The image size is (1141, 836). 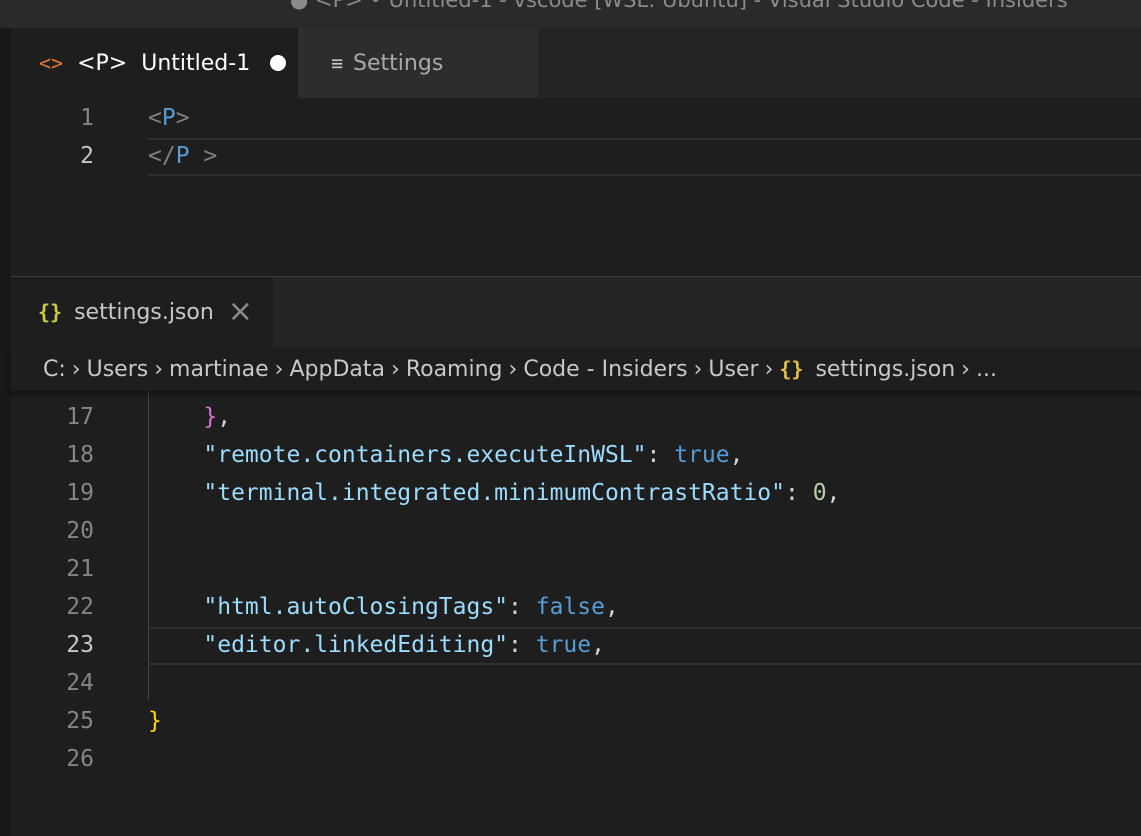 I want to click on code-text: "html.autoClosingTags": false,, so click(x=383, y=607).